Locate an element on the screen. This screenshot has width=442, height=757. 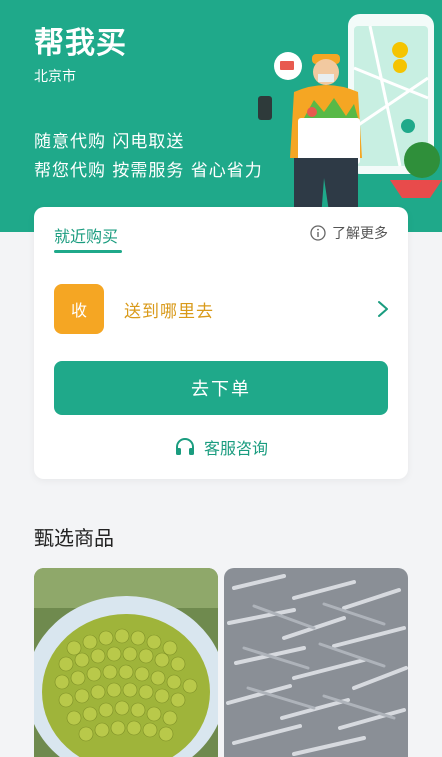
learn-more-link: 了解更多 is located at coordinates (349, 233).